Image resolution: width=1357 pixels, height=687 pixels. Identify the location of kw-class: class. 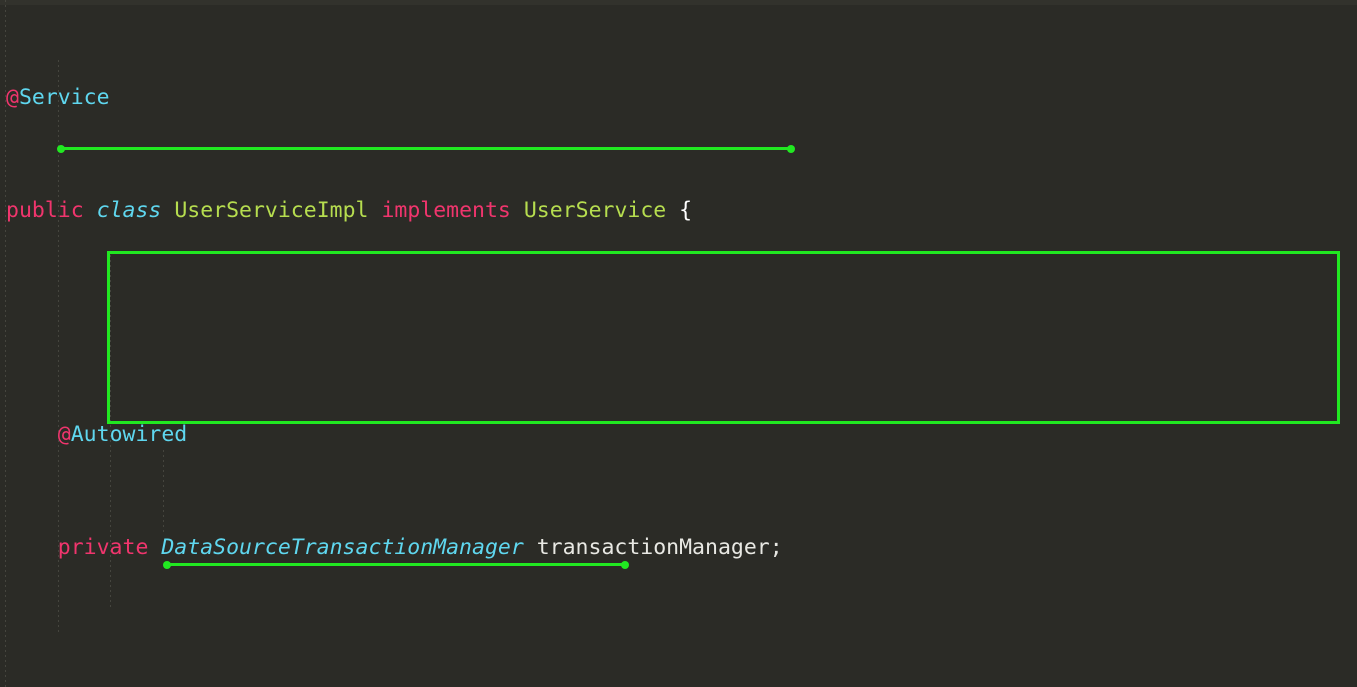
(129, 210).